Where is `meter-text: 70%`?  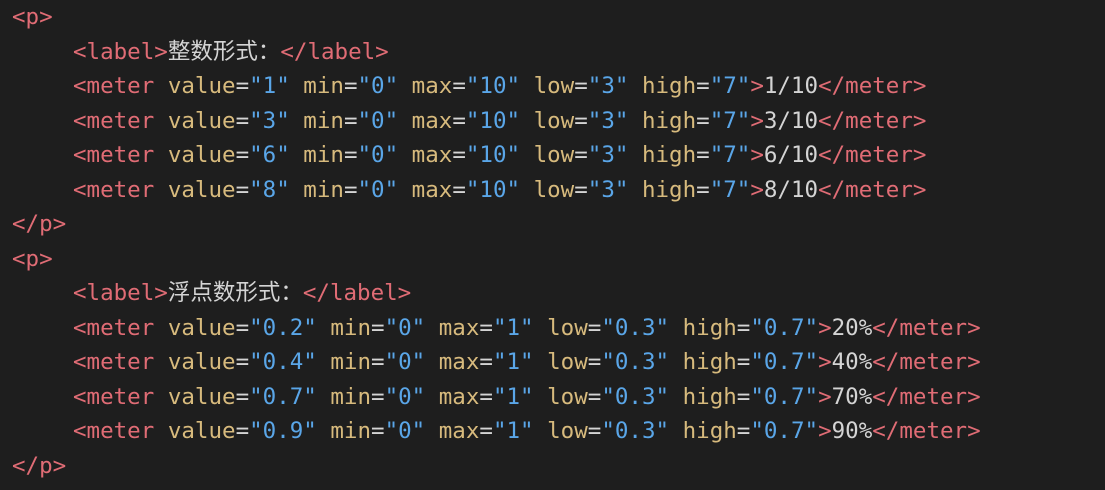
meter-text: 70% is located at coordinates (852, 396).